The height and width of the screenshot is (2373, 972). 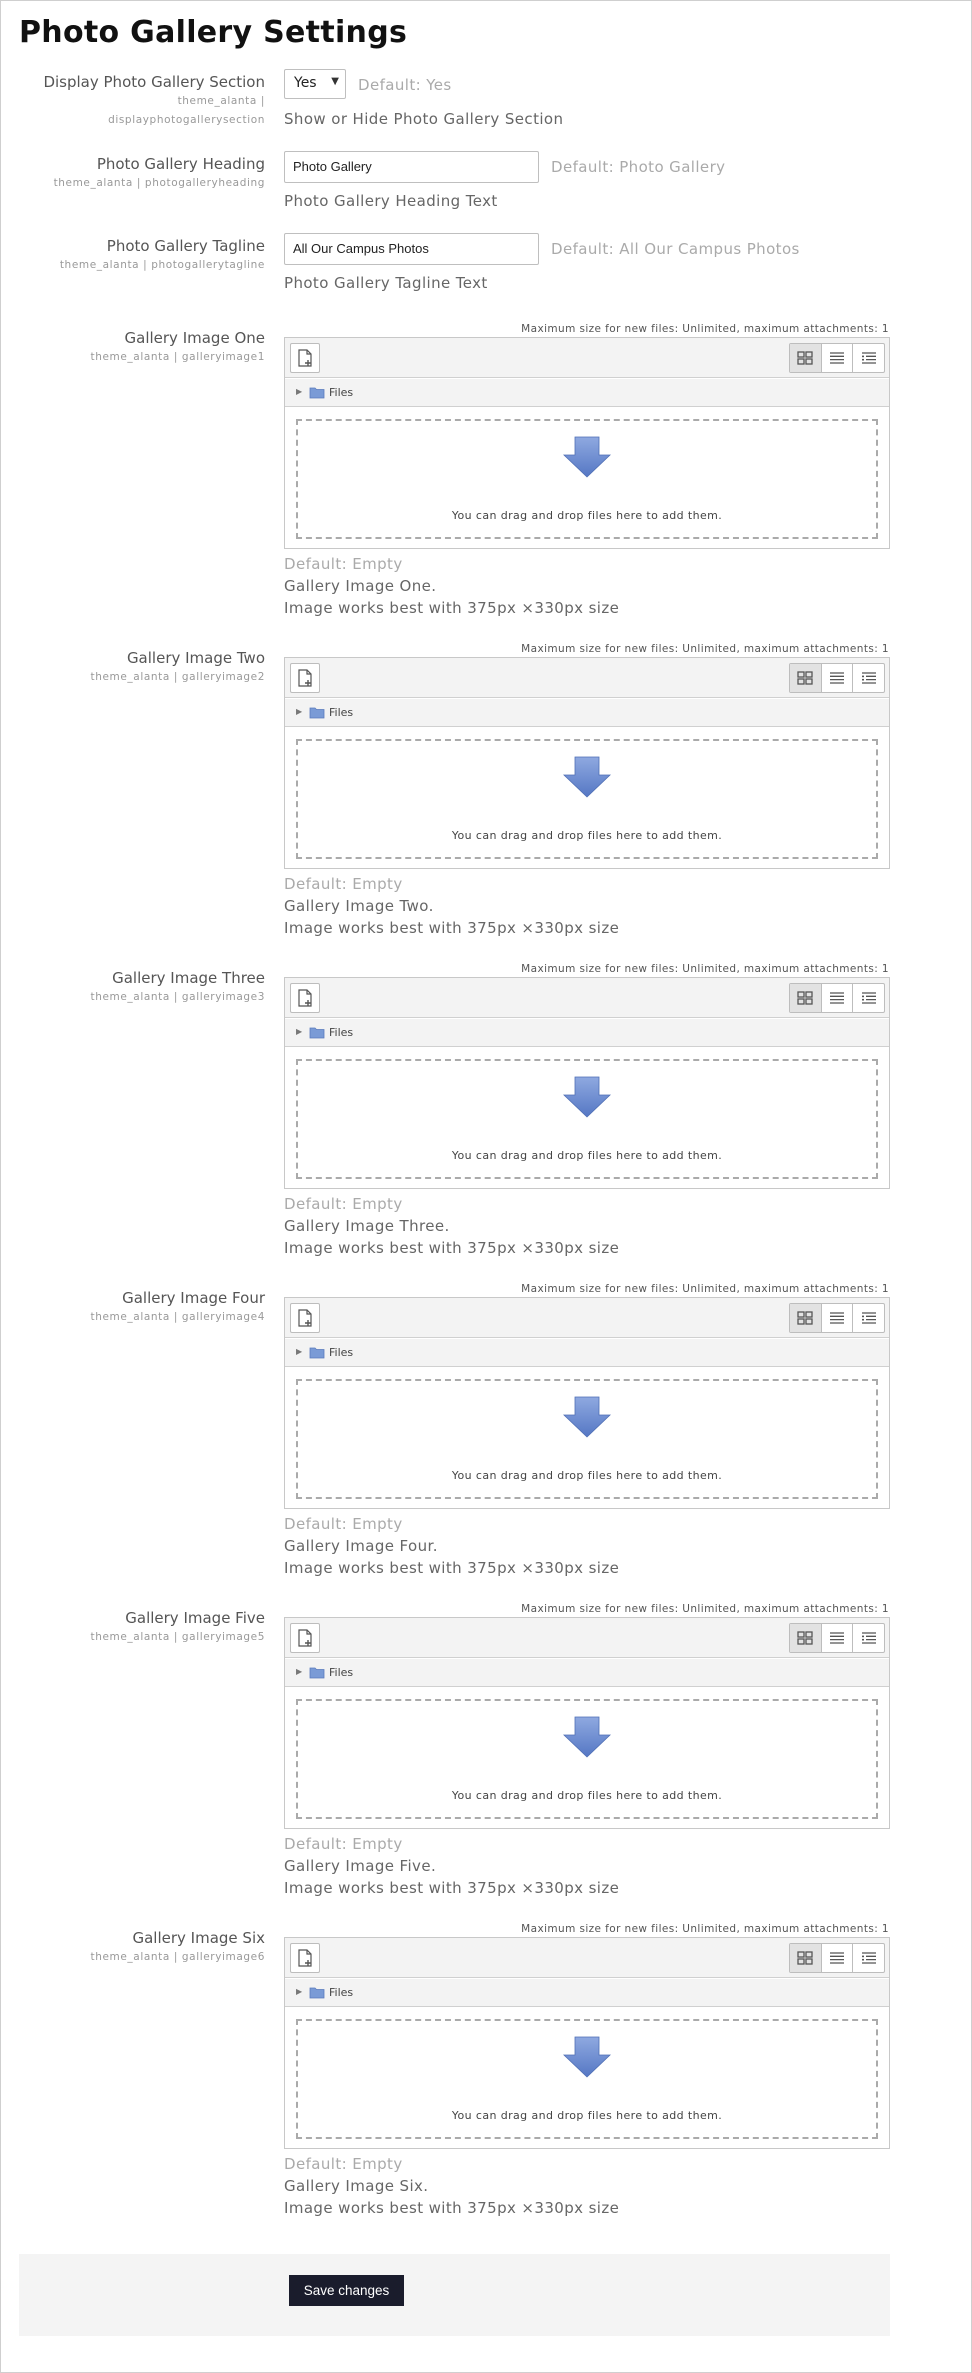 What do you see at coordinates (335, 81) in the screenshot?
I see `chevron-down-icon: ▼` at bounding box center [335, 81].